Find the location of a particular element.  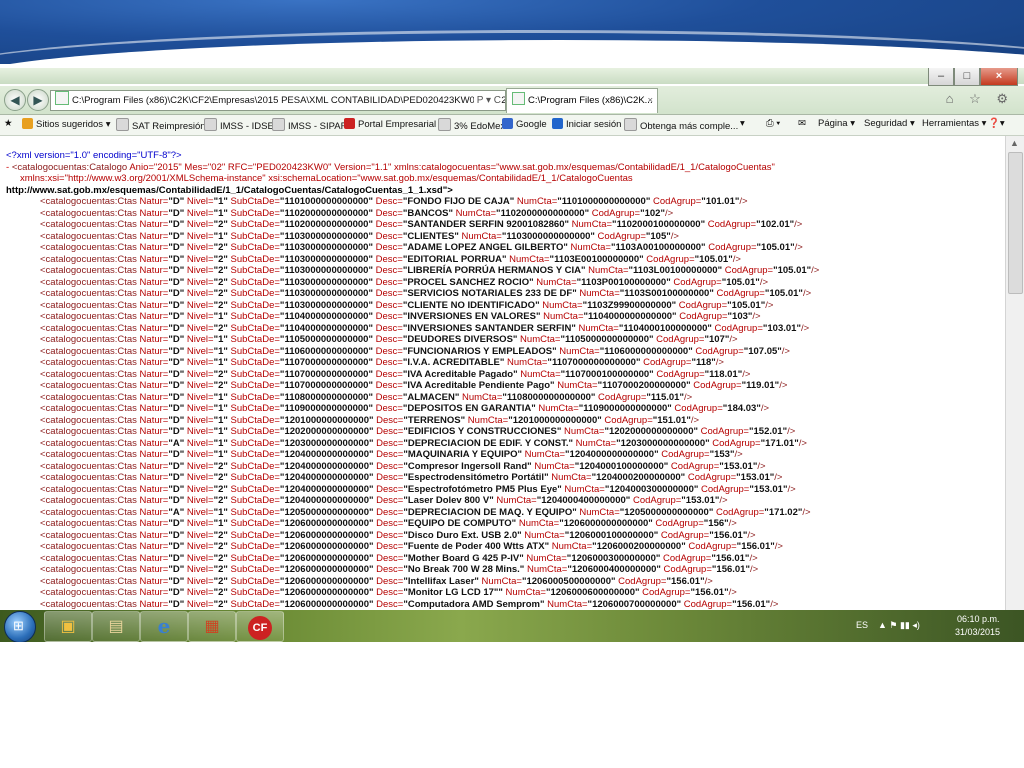

taskbar-office: ▦ is located at coordinates (212, 626).